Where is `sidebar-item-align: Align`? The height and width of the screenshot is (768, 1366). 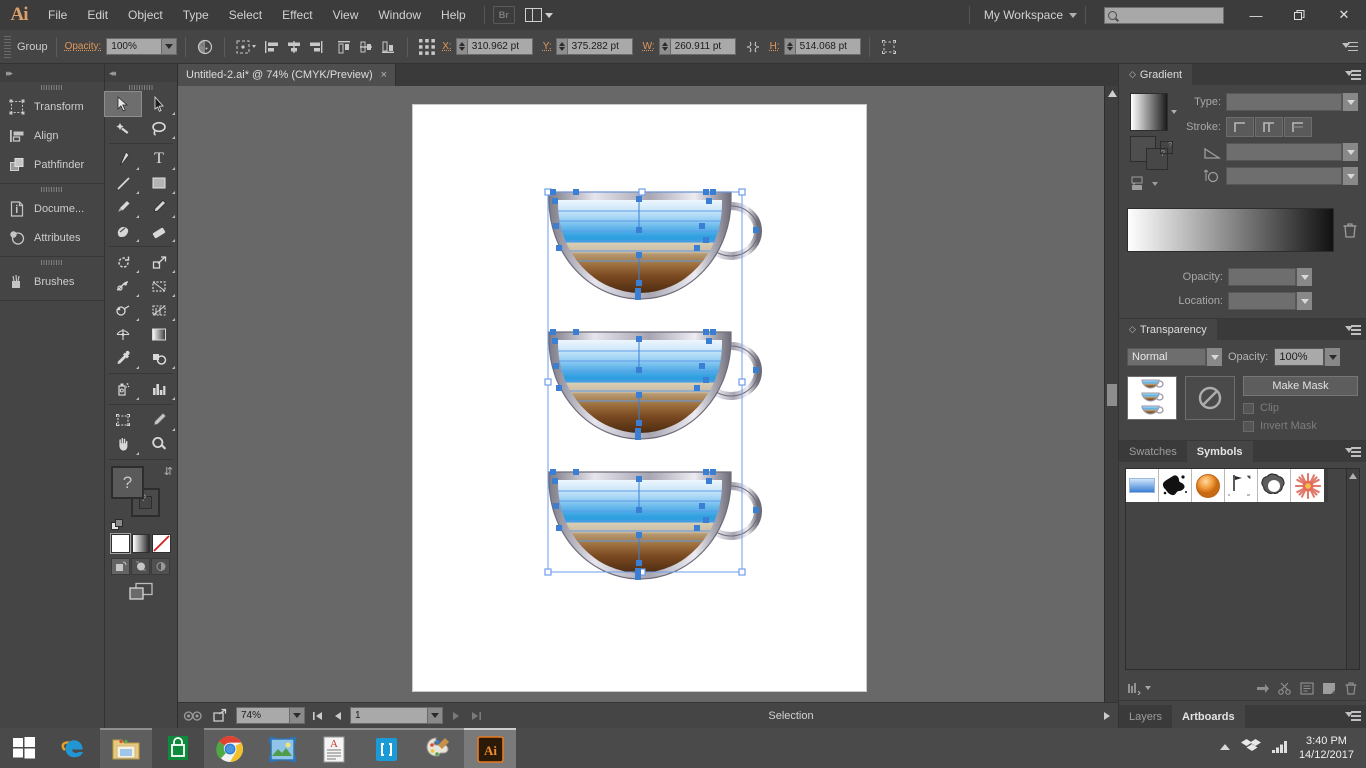 sidebar-item-align: Align is located at coordinates (52, 135).